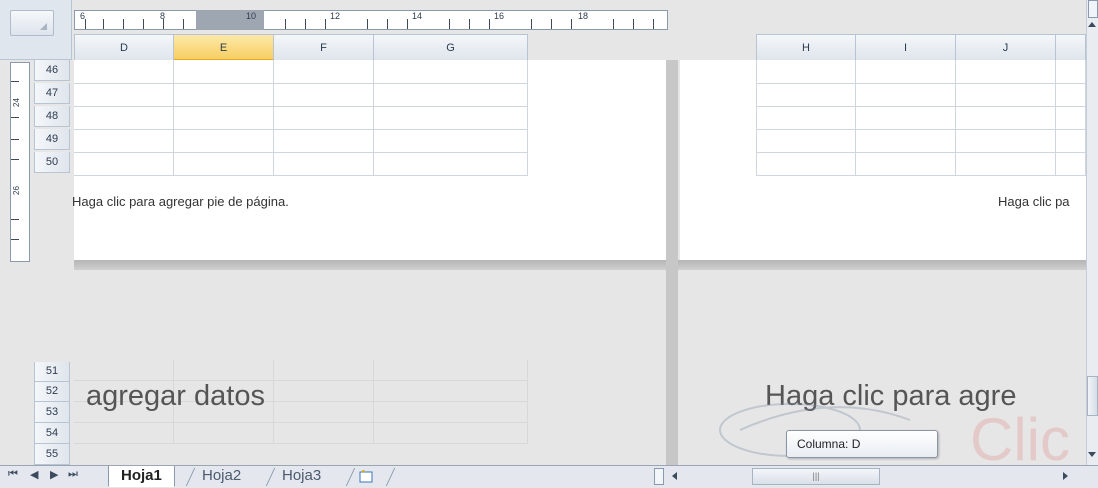  I want to click on last-sheet-icon: ⏭, so click(73, 474).